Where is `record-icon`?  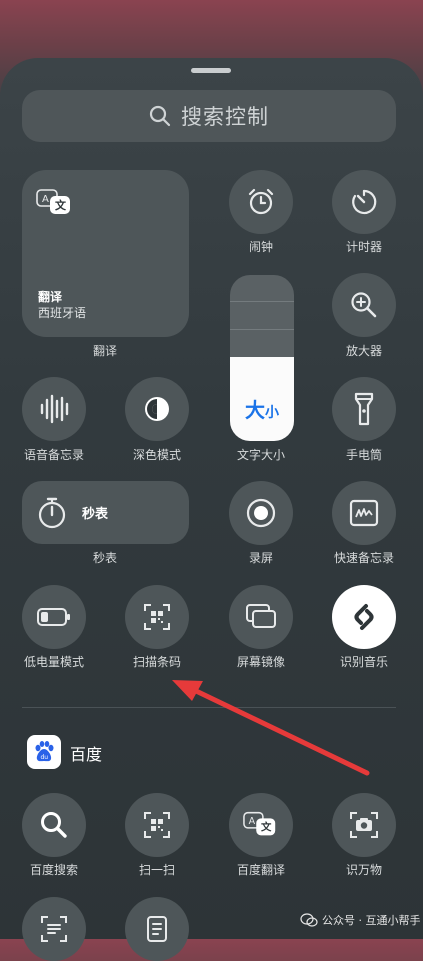 record-icon is located at coordinates (261, 513).